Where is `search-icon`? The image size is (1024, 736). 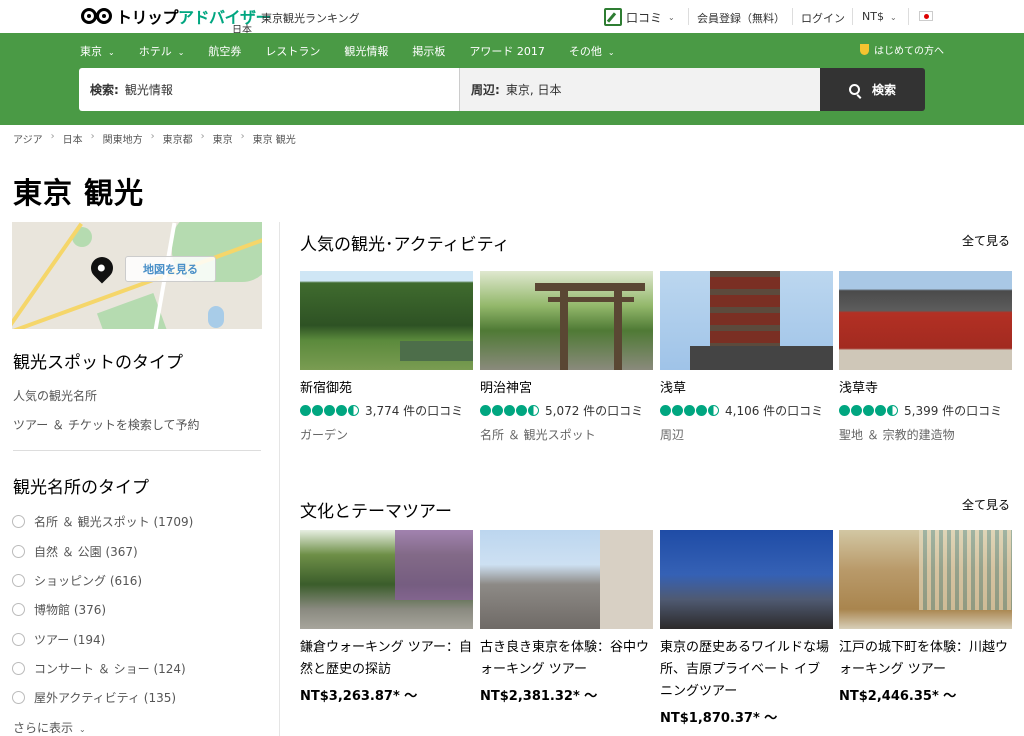
search-icon is located at coordinates (854, 89).